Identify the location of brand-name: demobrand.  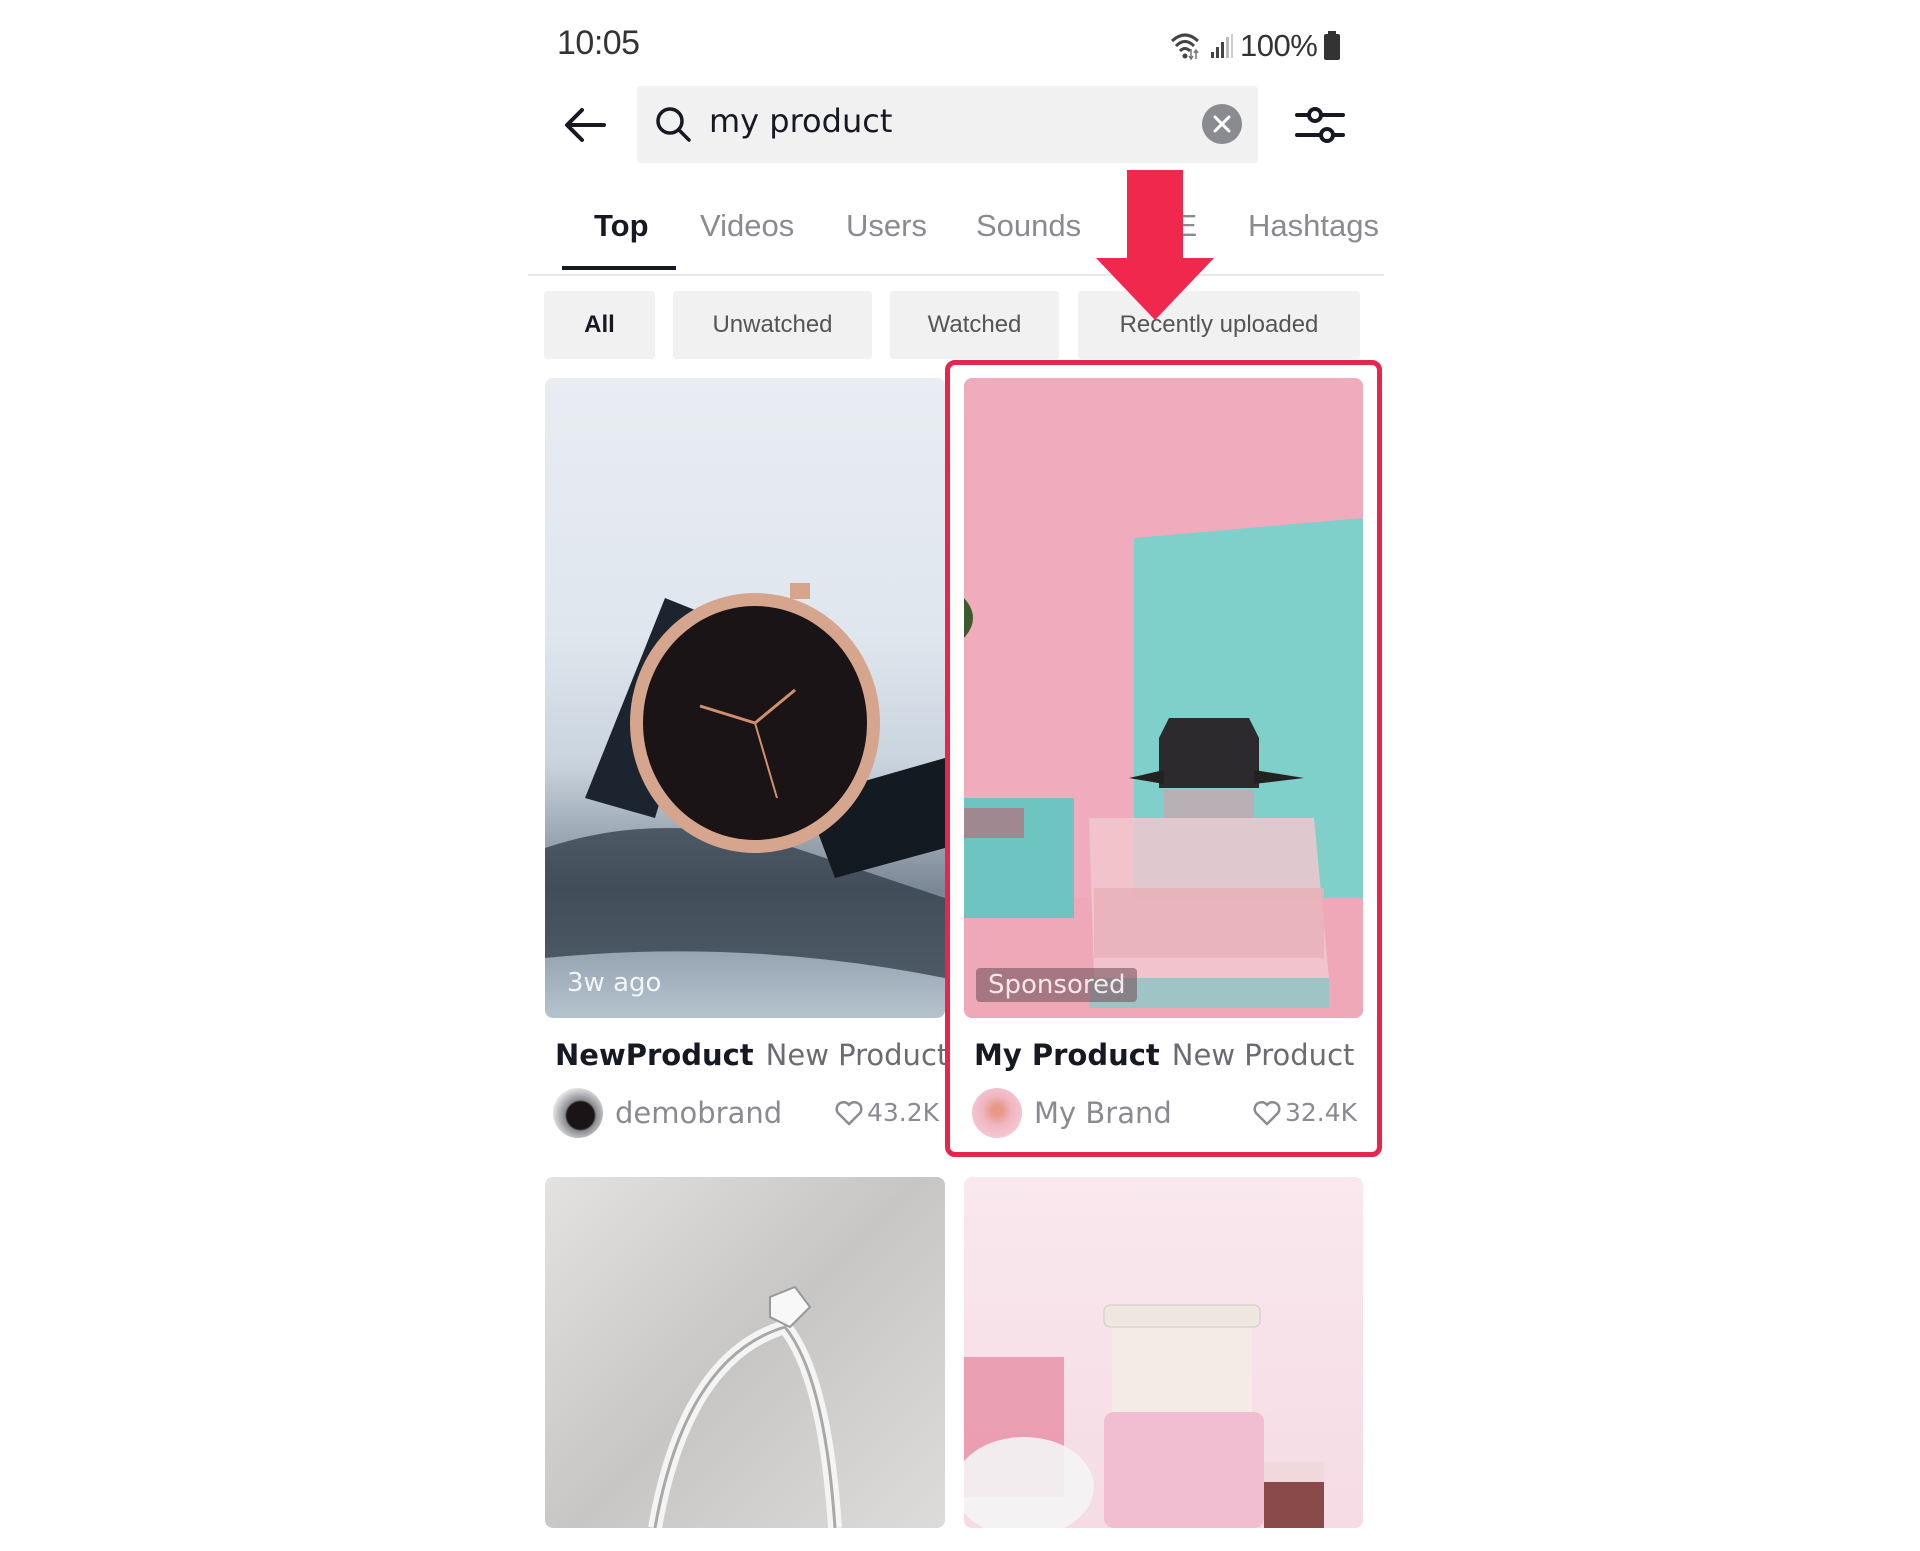
(699, 1113).